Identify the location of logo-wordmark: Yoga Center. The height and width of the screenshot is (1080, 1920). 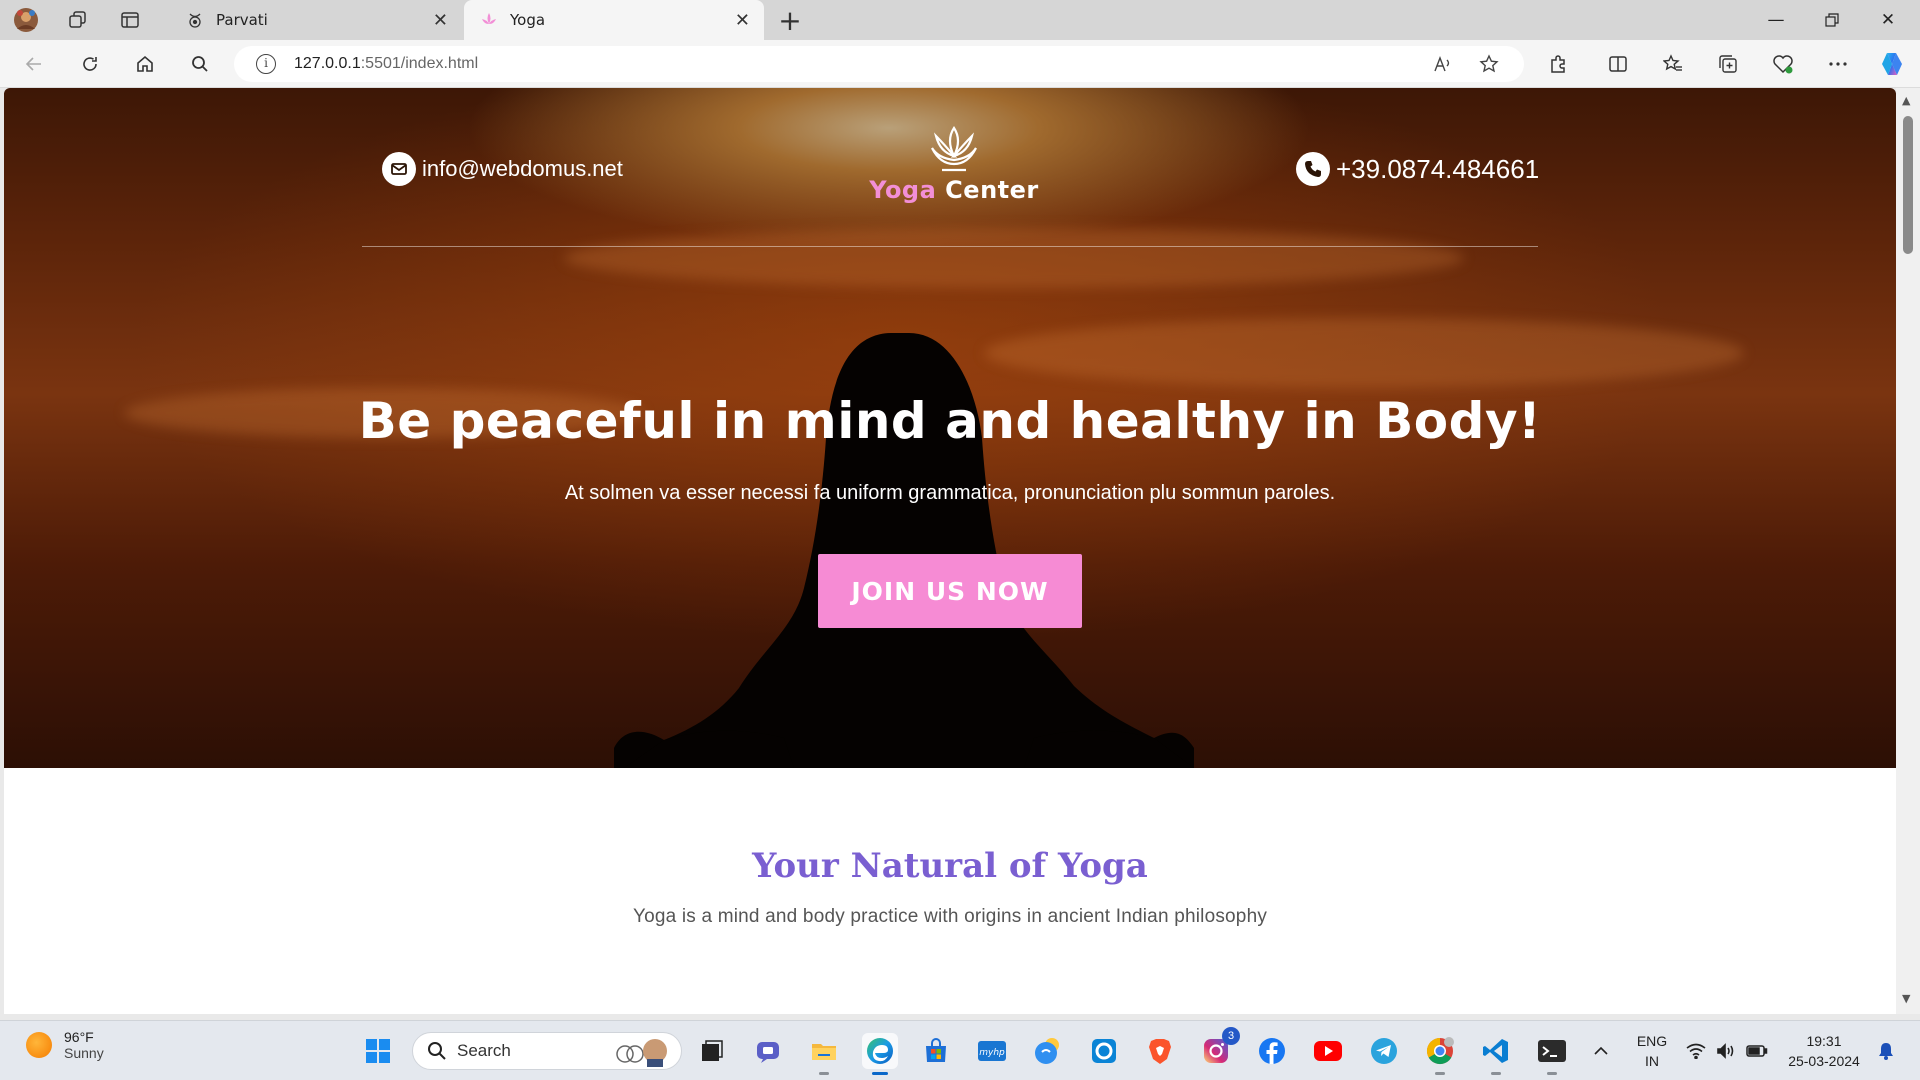
(954, 190).